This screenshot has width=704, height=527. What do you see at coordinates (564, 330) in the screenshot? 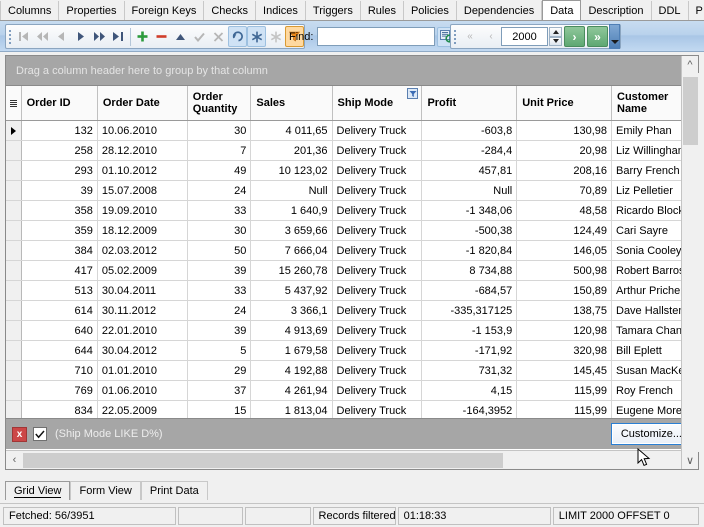
I see `cell-unit_price: 120,98` at bounding box center [564, 330].